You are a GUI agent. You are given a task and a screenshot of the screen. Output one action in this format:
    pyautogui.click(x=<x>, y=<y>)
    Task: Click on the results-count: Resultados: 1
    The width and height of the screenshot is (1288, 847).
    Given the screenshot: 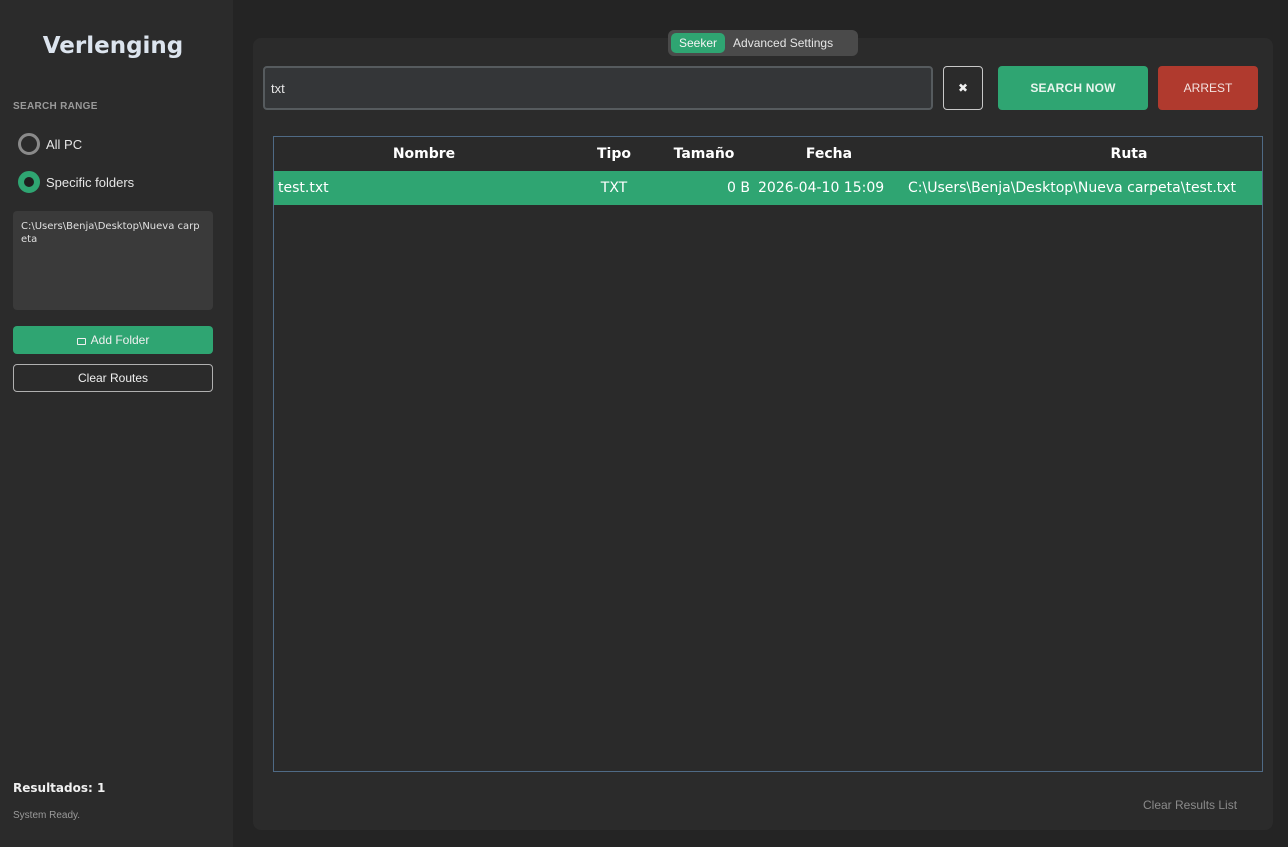 What is the action you would take?
    pyautogui.click(x=59, y=788)
    